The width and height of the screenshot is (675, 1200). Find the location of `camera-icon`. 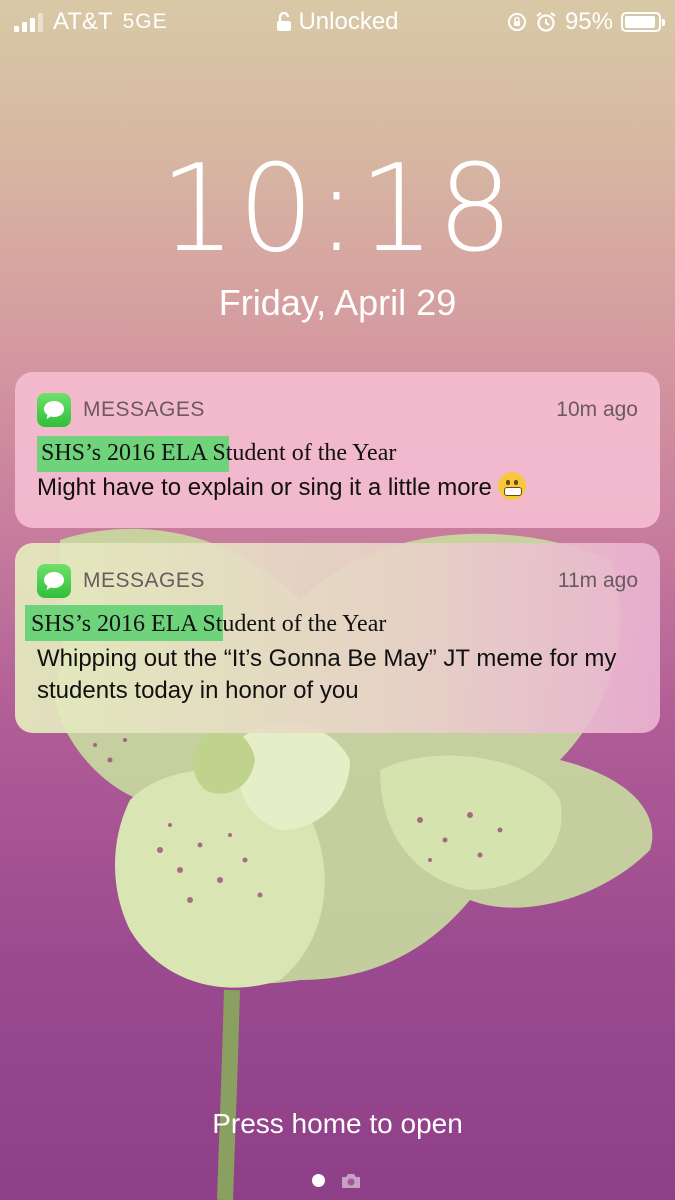

camera-icon is located at coordinates (351, 1181).